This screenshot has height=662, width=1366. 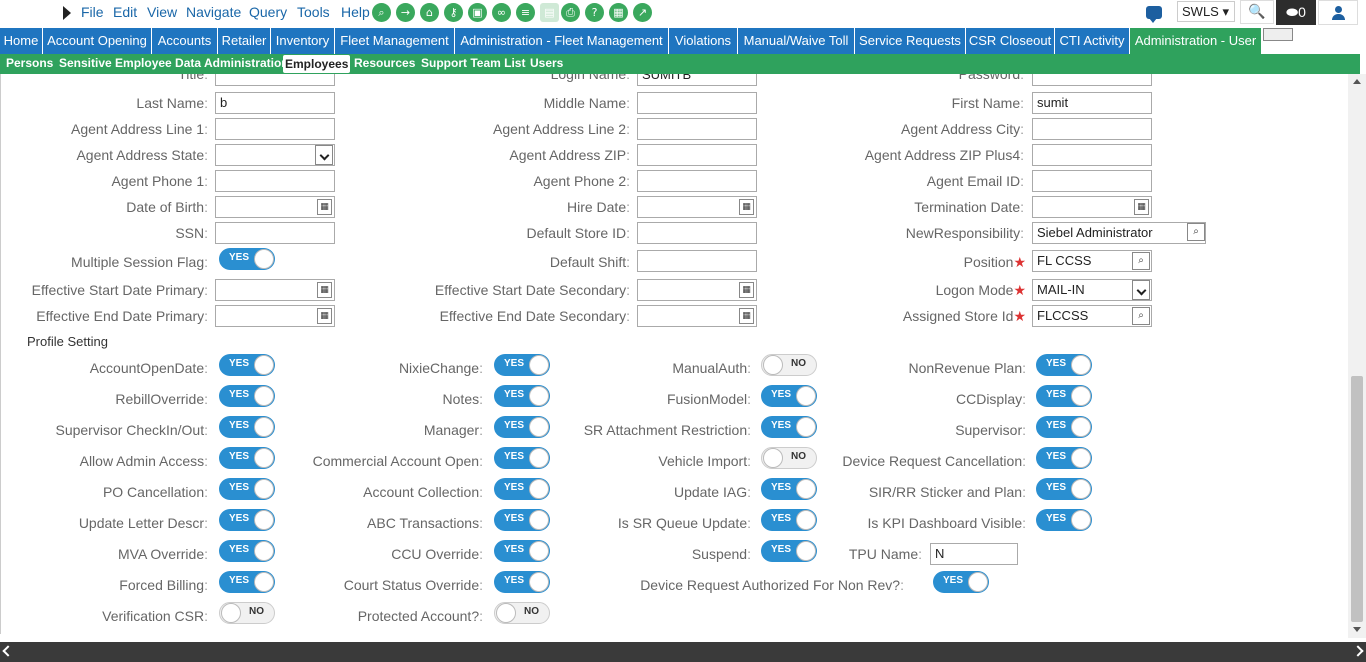 What do you see at coordinates (618, 12) in the screenshot?
I see `report-icon: ▦` at bounding box center [618, 12].